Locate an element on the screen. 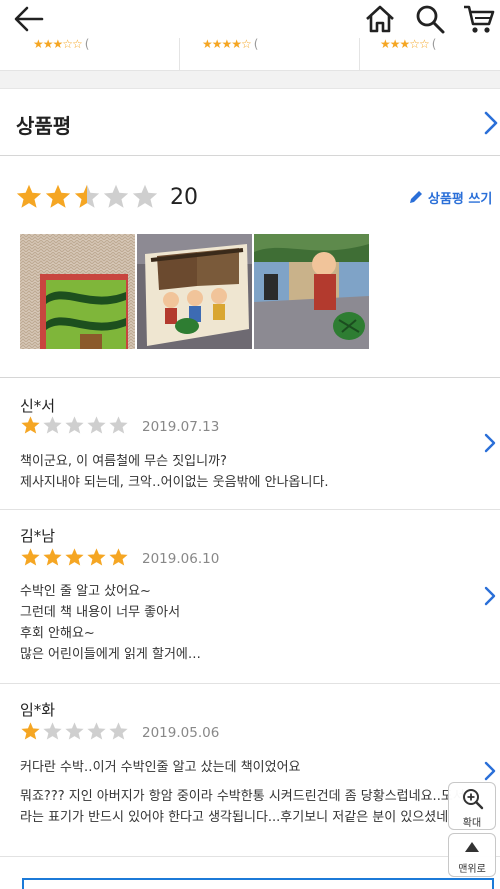 Image resolution: width=500 pixels, height=889 pixels. review-text-line: 후회 안해요~ is located at coordinates (57, 633).